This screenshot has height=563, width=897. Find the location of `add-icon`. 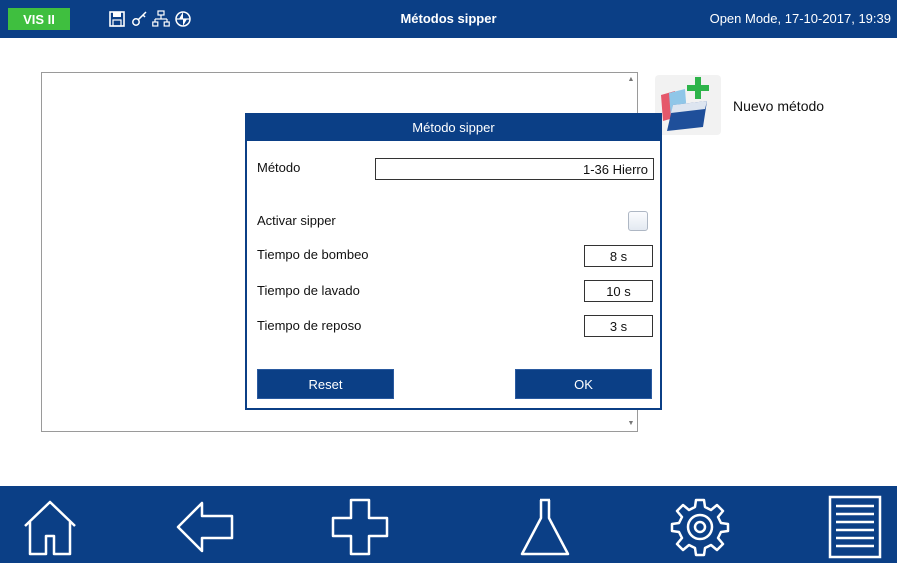

add-icon is located at coordinates (360, 527).